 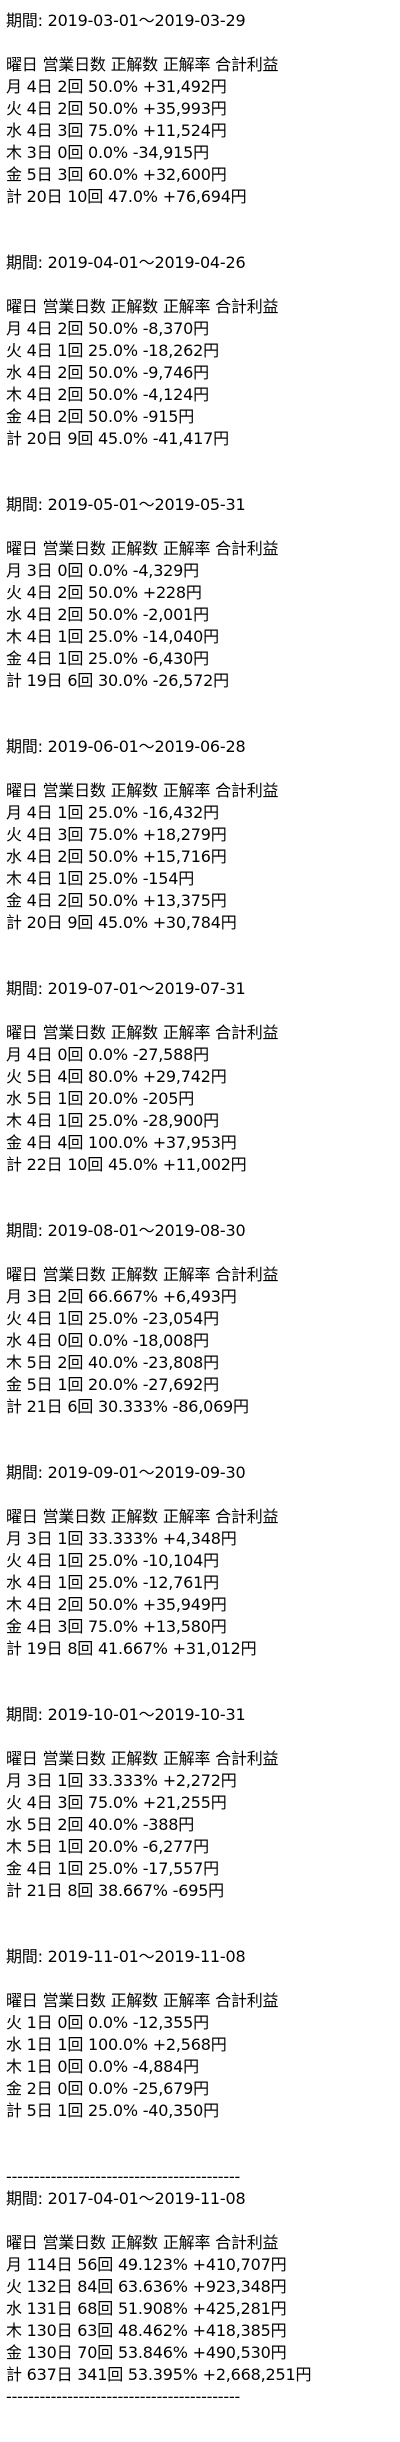 What do you see at coordinates (117, 438) in the screenshot?
I see `total-row: 計 20日 9回 45.0% -41,417円` at bounding box center [117, 438].